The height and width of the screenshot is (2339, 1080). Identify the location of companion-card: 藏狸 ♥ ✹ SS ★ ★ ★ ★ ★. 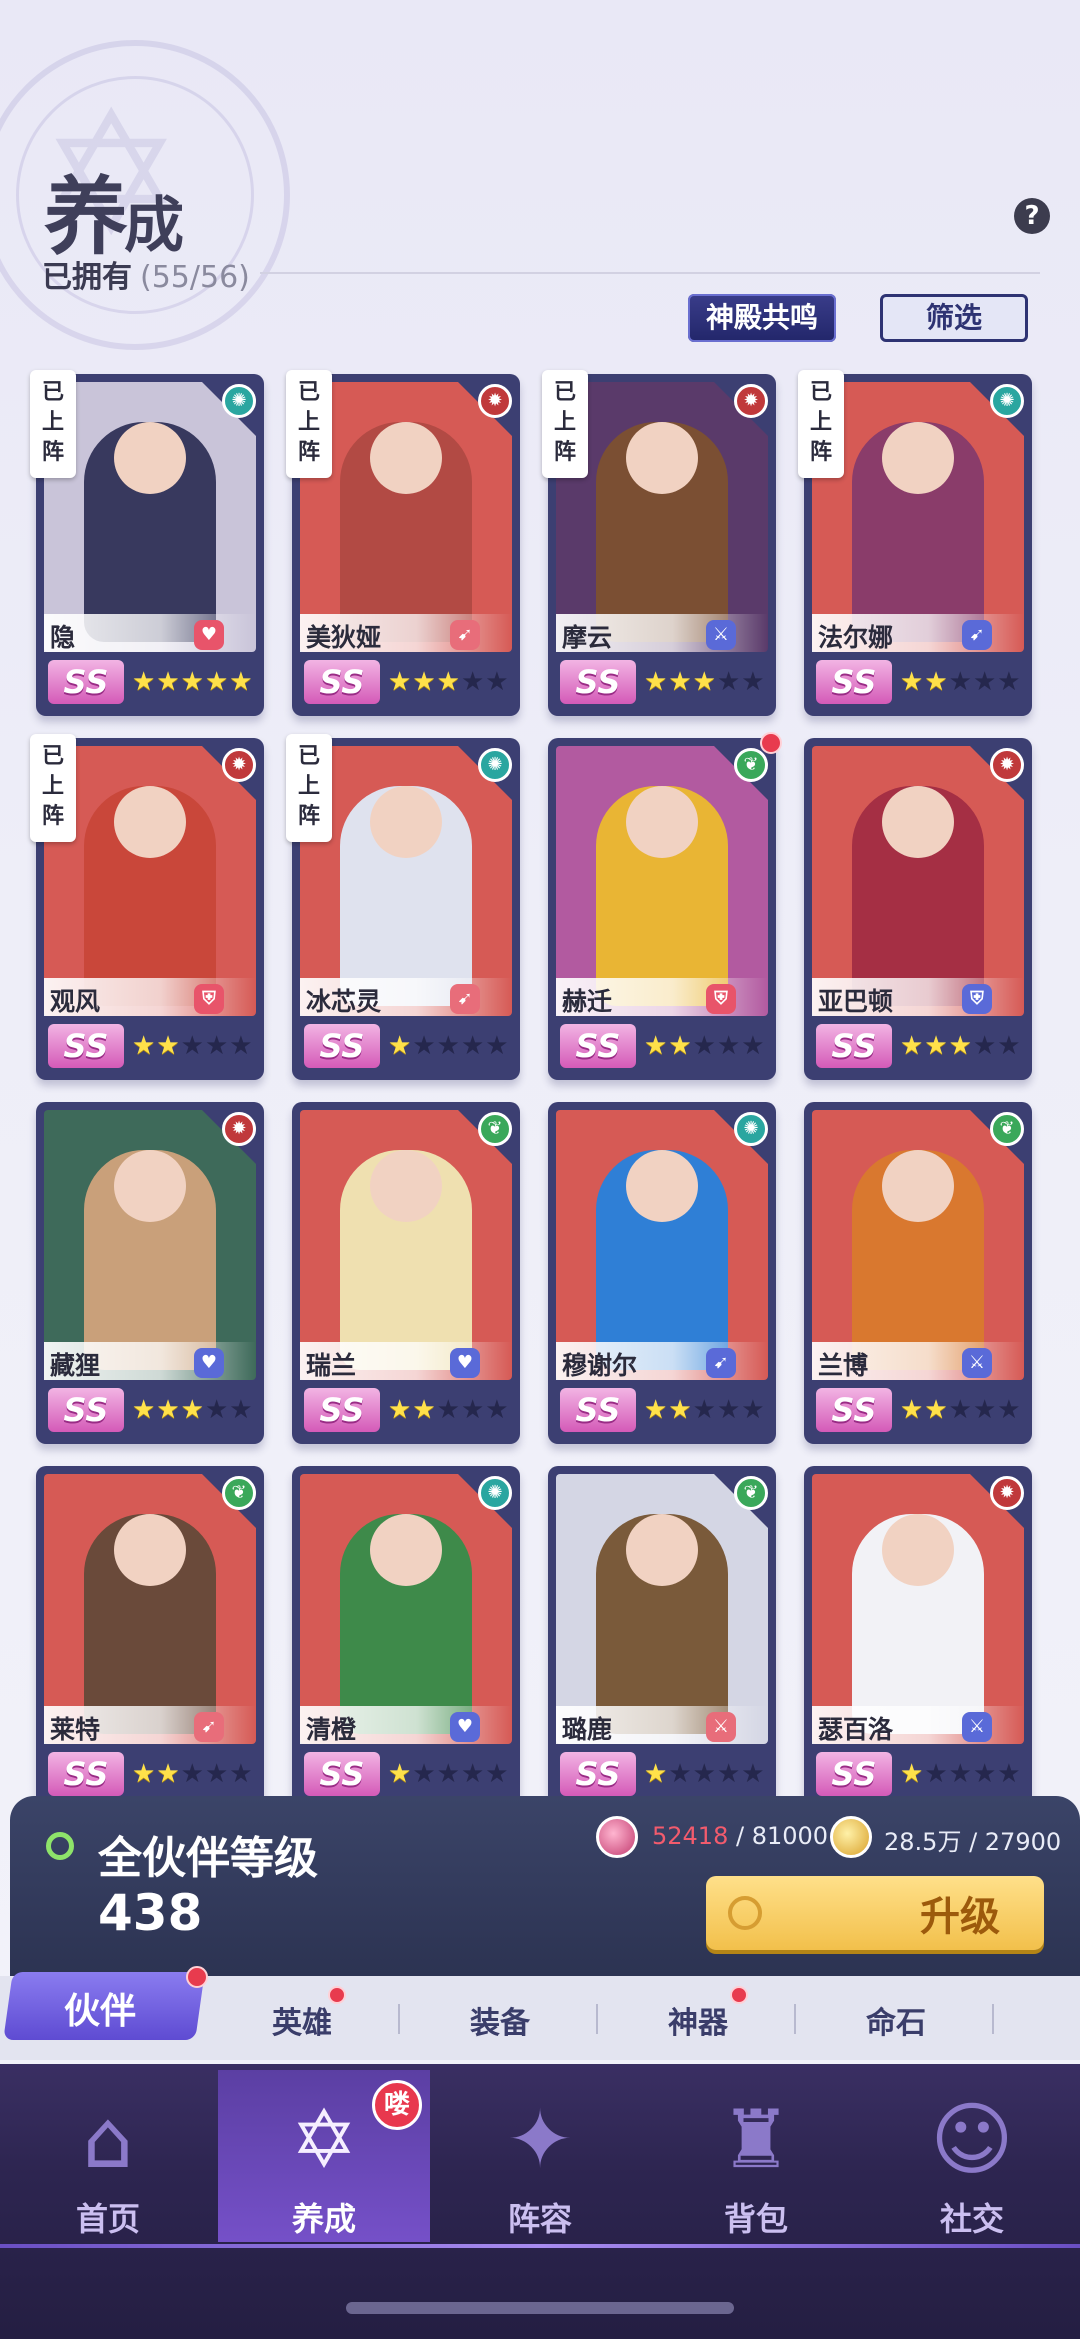
(150, 1273).